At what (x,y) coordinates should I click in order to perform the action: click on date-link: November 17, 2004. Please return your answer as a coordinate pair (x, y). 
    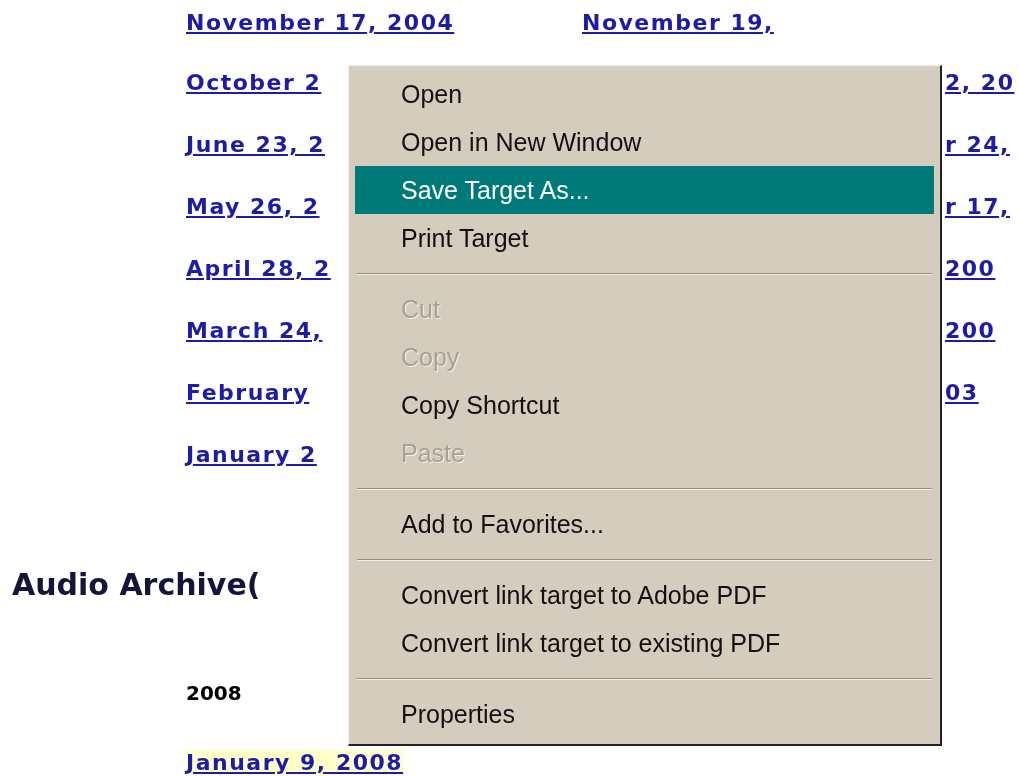
    Looking at the image, I should click on (320, 22).